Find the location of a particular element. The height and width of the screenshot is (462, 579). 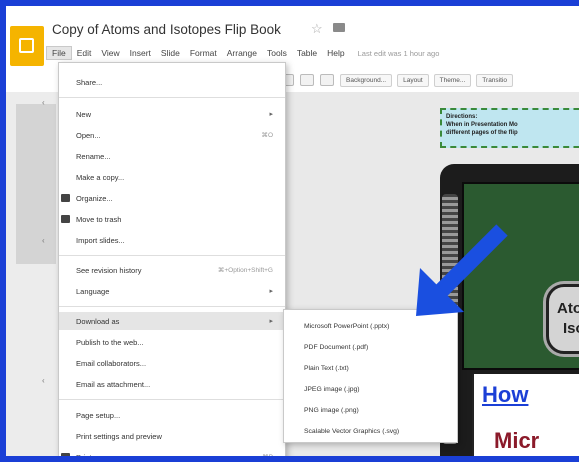

slides-app-icon-inner is located at coordinates (26, 45).